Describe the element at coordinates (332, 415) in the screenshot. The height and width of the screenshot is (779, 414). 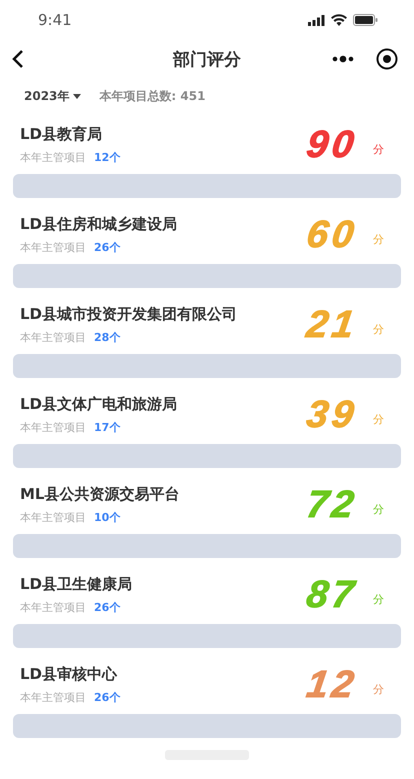
I see `score-value: 39` at that location.